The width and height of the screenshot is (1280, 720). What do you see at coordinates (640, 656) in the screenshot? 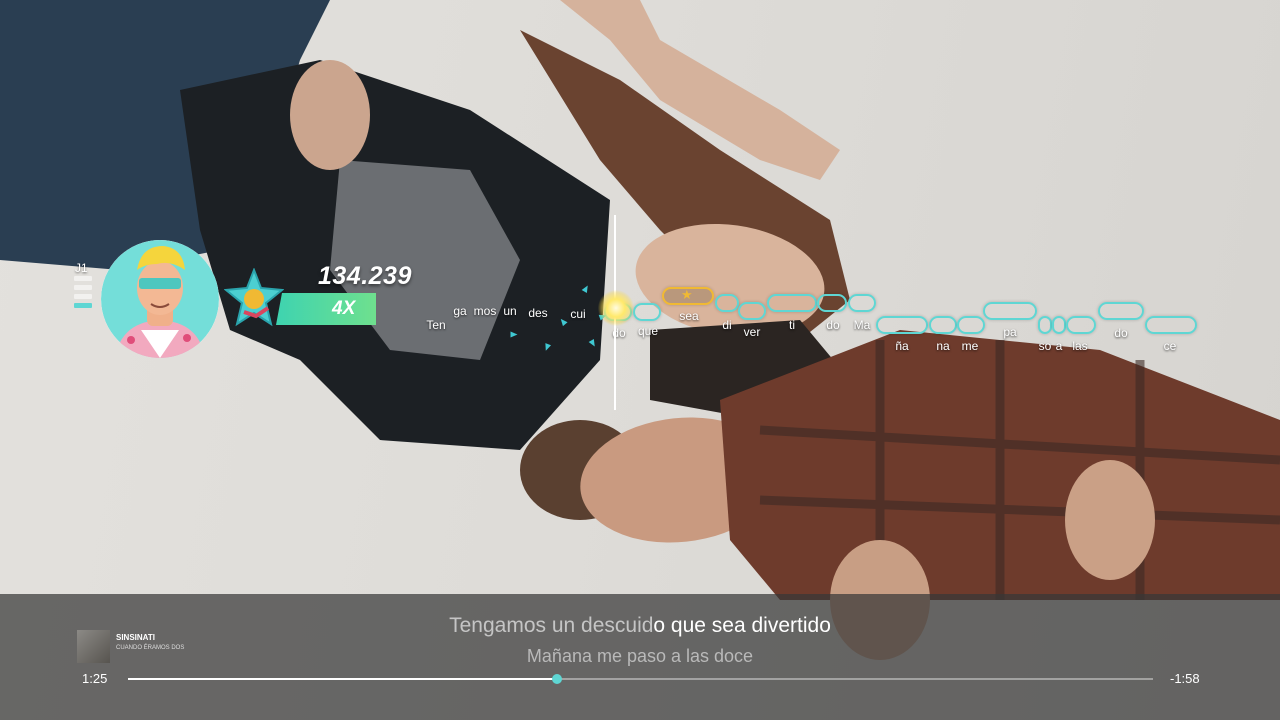
I see `next-lyric-line: Mañana me paso a las doce` at bounding box center [640, 656].